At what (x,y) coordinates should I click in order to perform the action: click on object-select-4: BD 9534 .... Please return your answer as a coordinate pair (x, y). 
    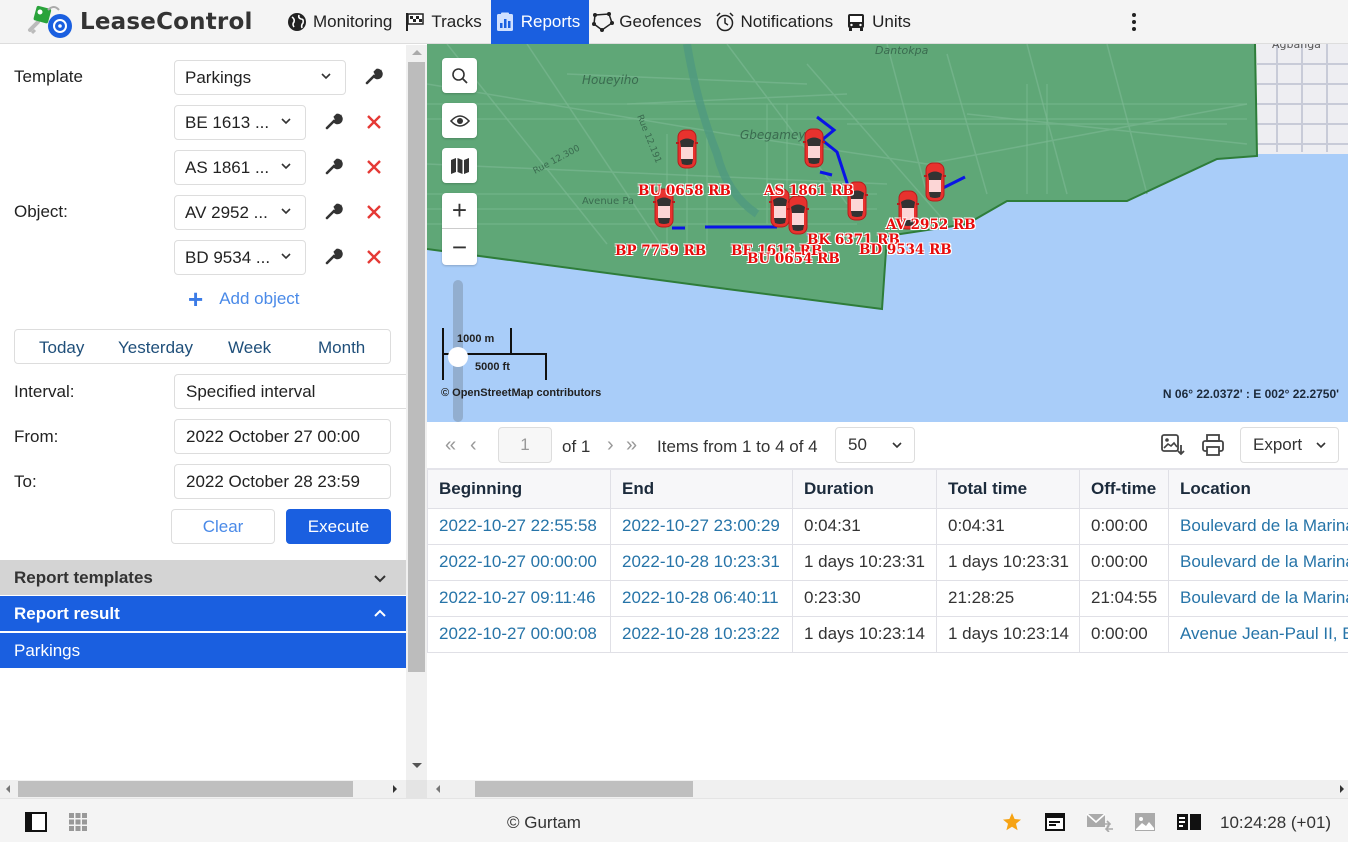
    Looking at the image, I should click on (240, 257).